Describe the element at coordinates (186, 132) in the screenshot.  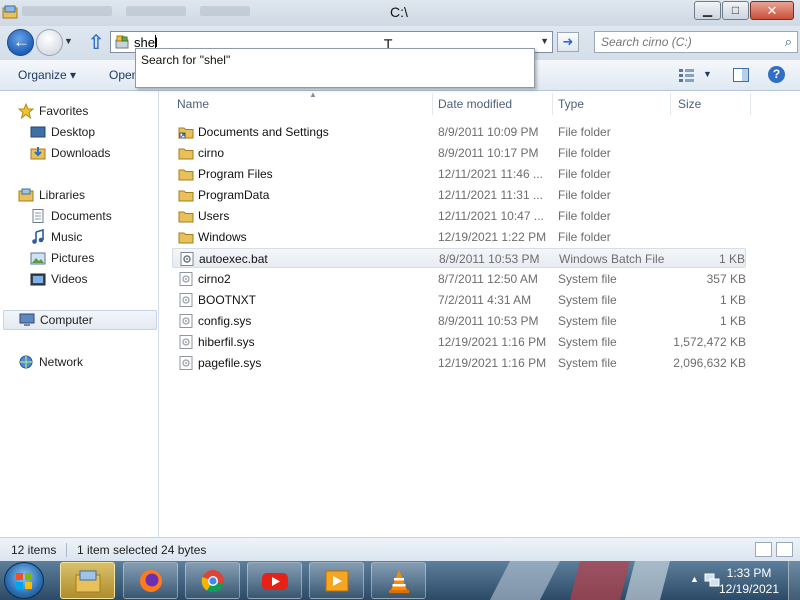
I see `folder-shortcut-icon` at that location.